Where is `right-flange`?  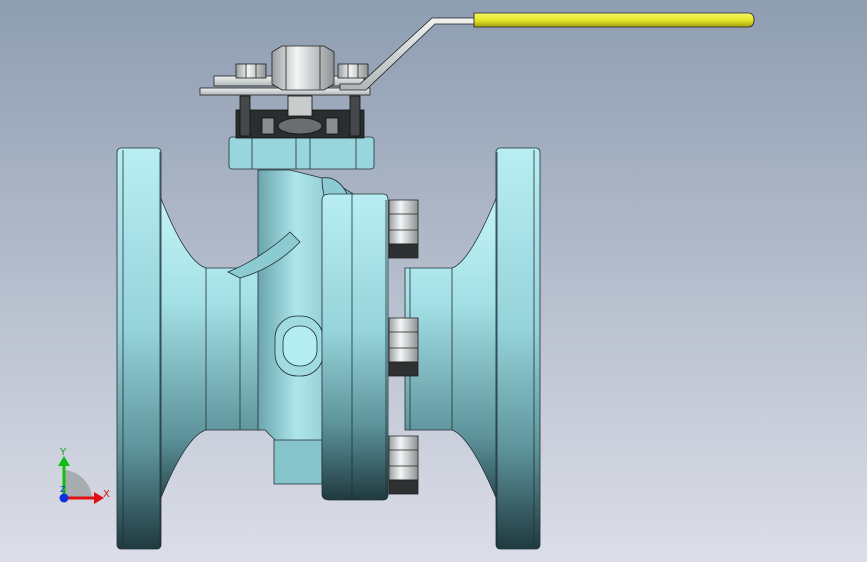
right-flange is located at coordinates (518, 348).